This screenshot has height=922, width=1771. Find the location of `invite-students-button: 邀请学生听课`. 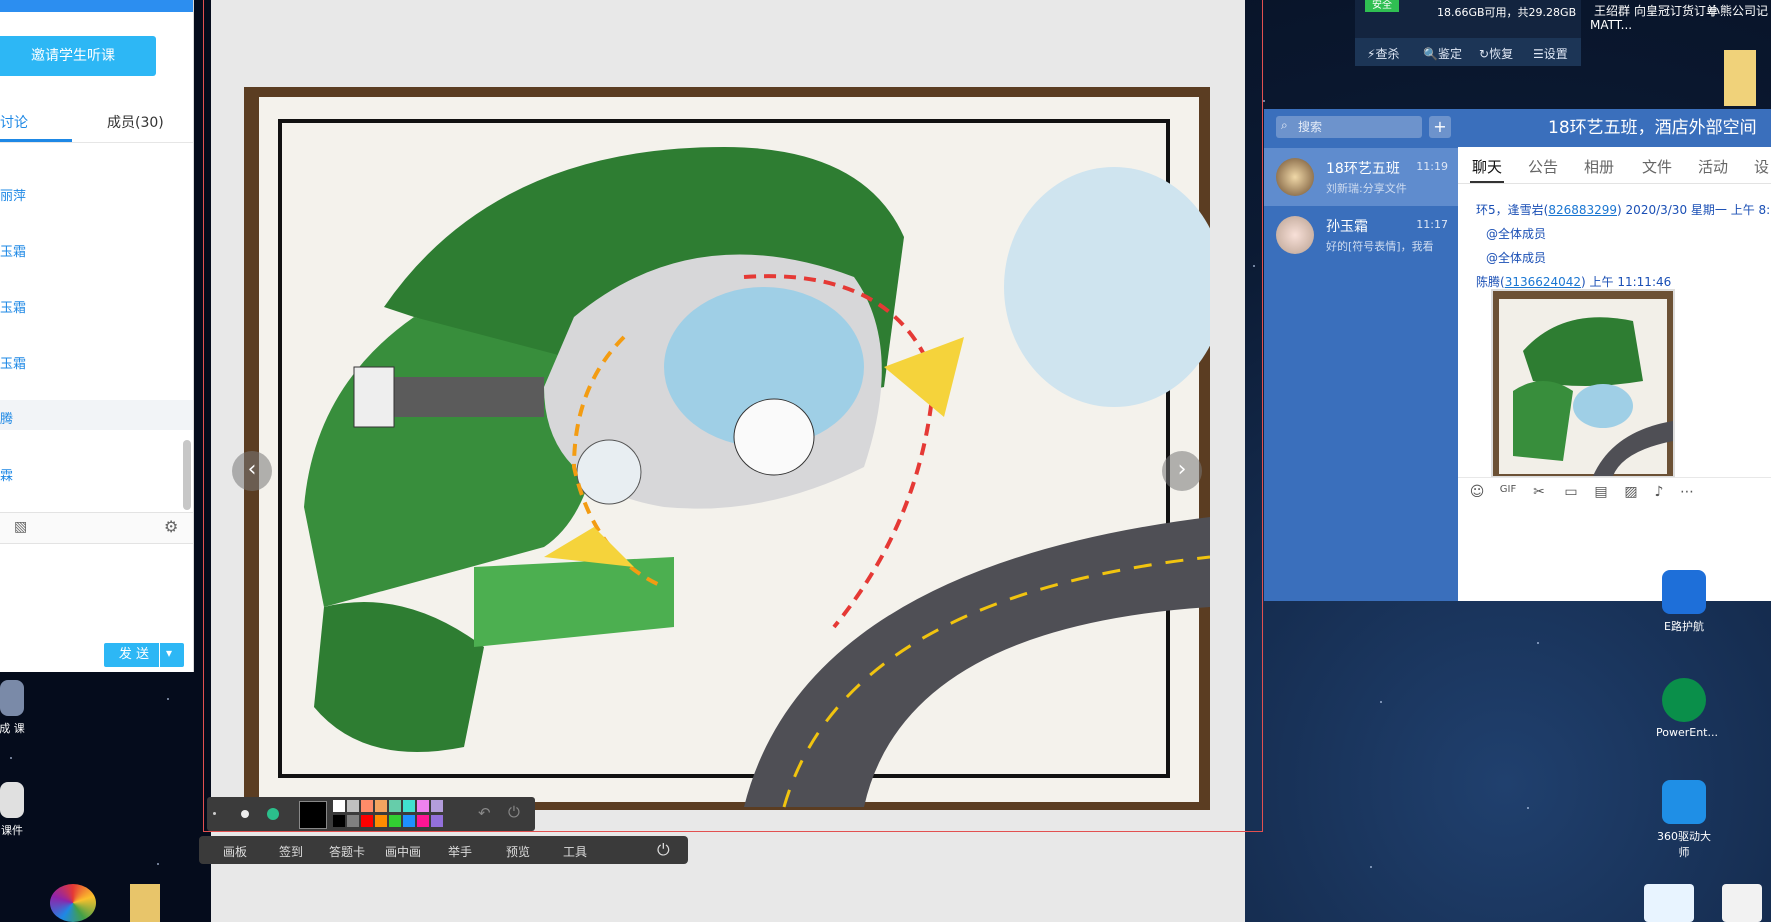

invite-students-button: 邀请学生听课 is located at coordinates (78, 56).